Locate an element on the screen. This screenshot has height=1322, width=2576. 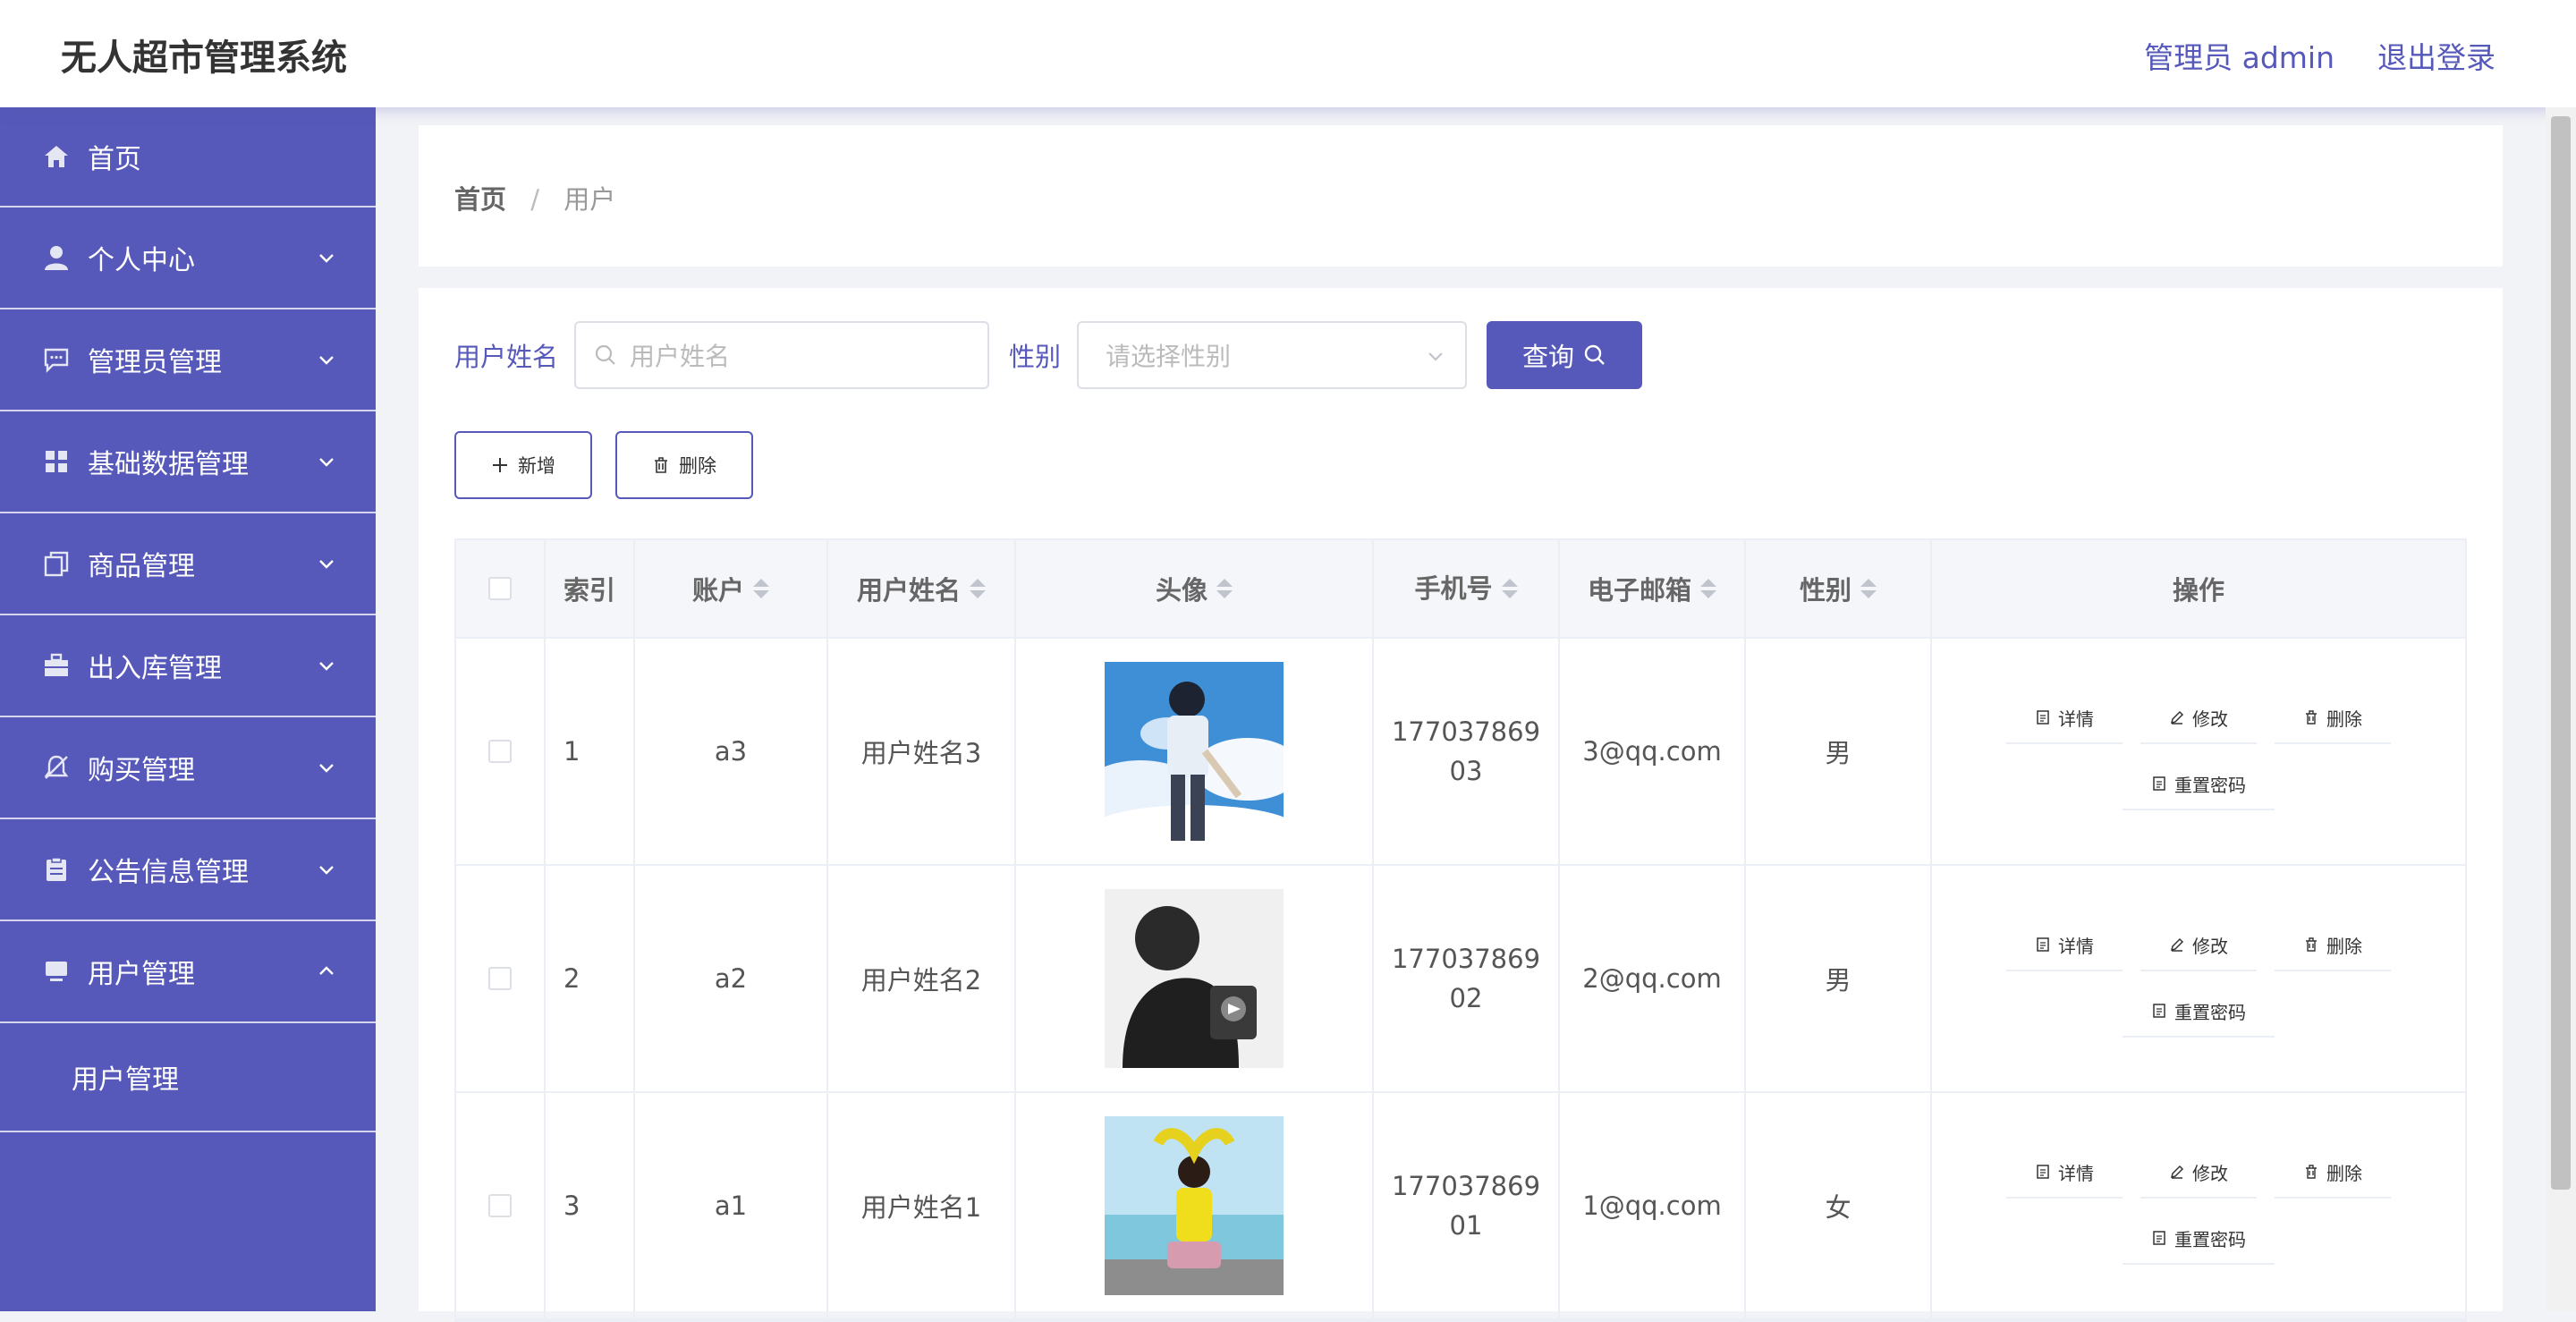
header-ops: 操作 is located at coordinates (2198, 590).